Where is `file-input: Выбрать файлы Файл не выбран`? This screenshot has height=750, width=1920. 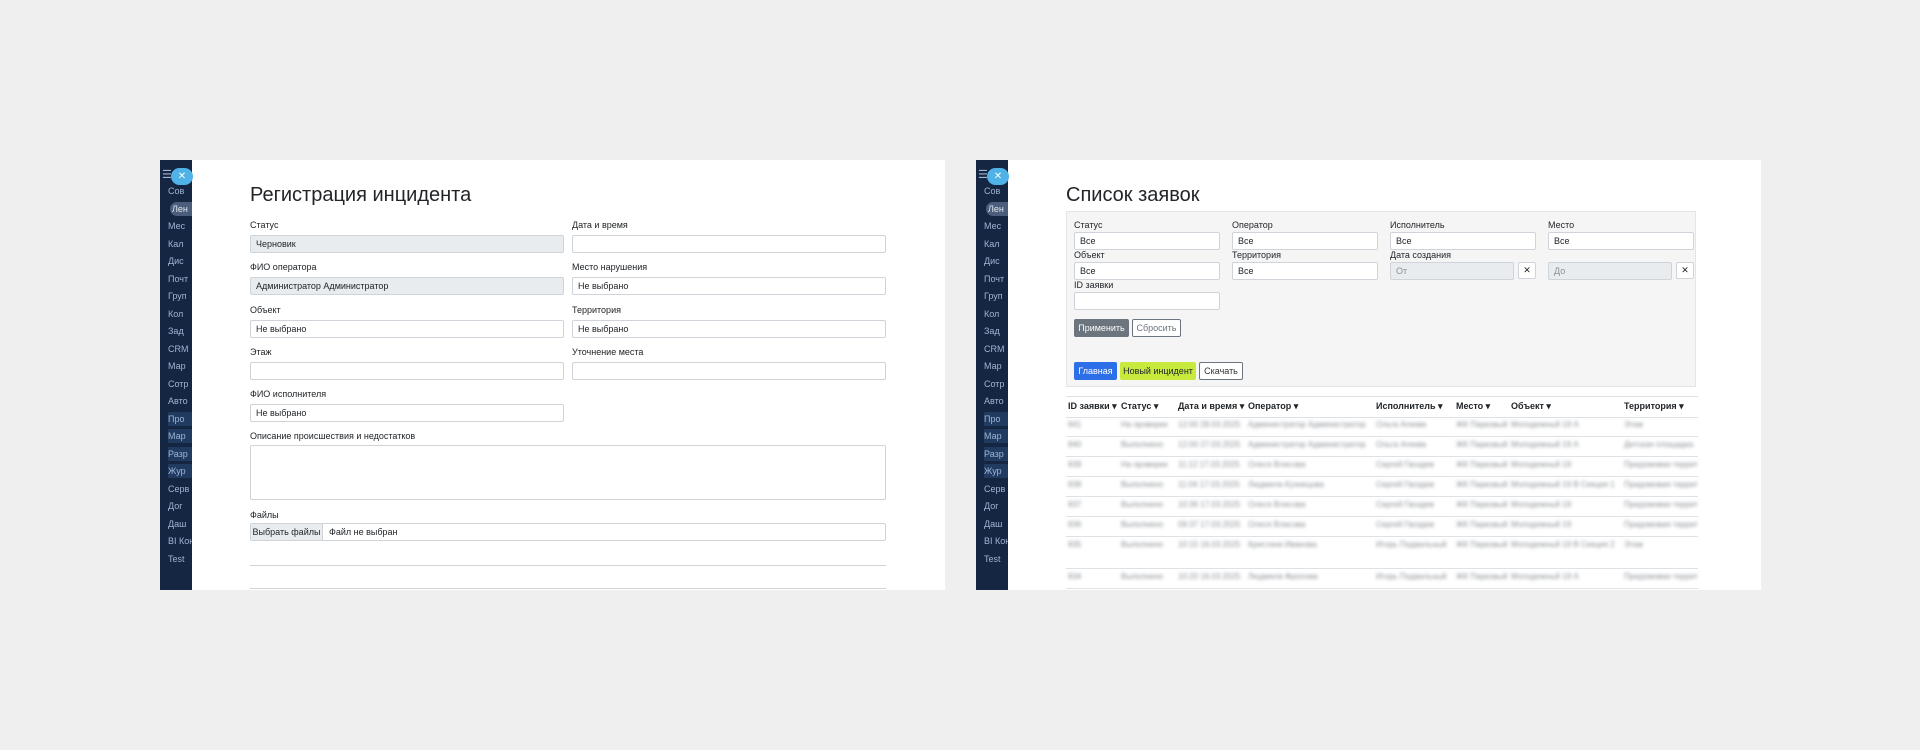
file-input: Выбрать файлы Файл не выбран is located at coordinates (568, 532).